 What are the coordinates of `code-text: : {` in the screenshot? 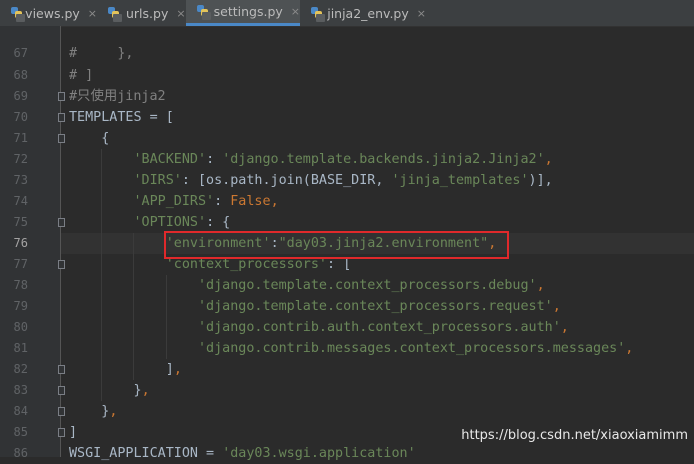 It's located at (218, 222).